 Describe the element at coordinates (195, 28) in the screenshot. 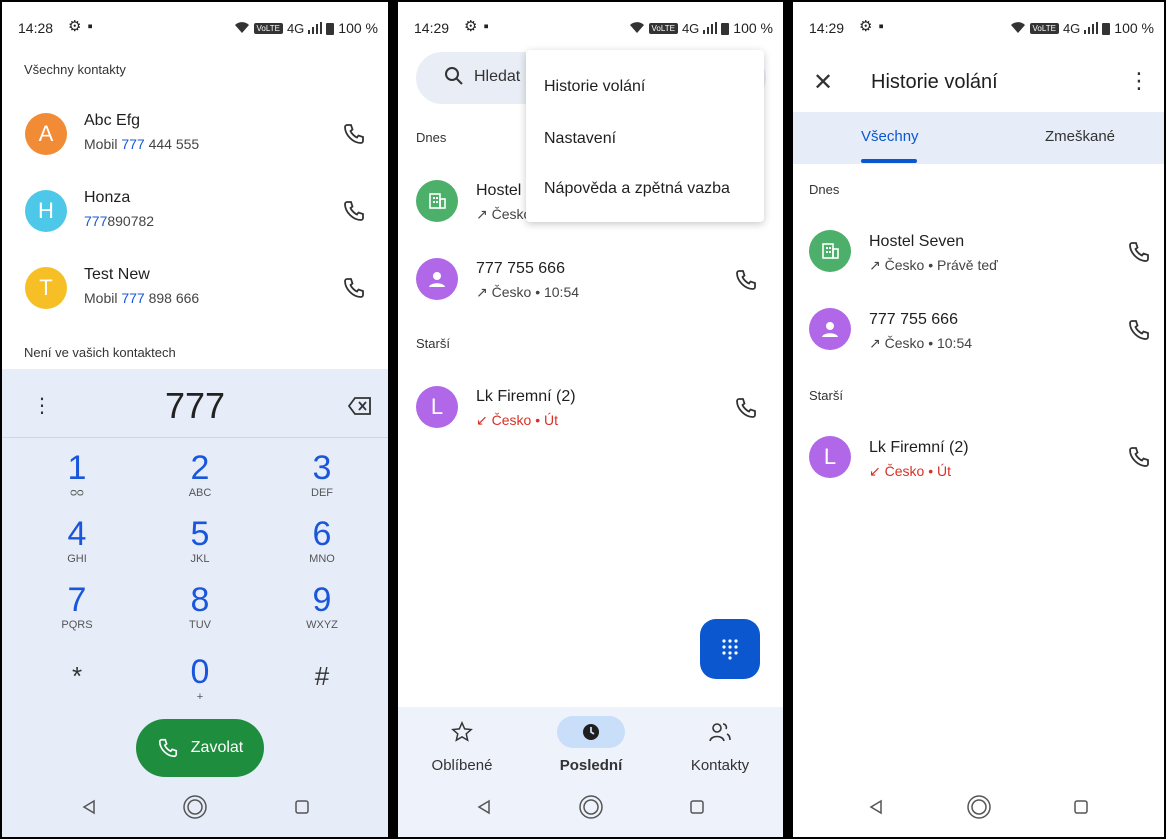

I see `status-bar: 14:28 ⚙▪ VoLTE 4G 100 %` at that location.